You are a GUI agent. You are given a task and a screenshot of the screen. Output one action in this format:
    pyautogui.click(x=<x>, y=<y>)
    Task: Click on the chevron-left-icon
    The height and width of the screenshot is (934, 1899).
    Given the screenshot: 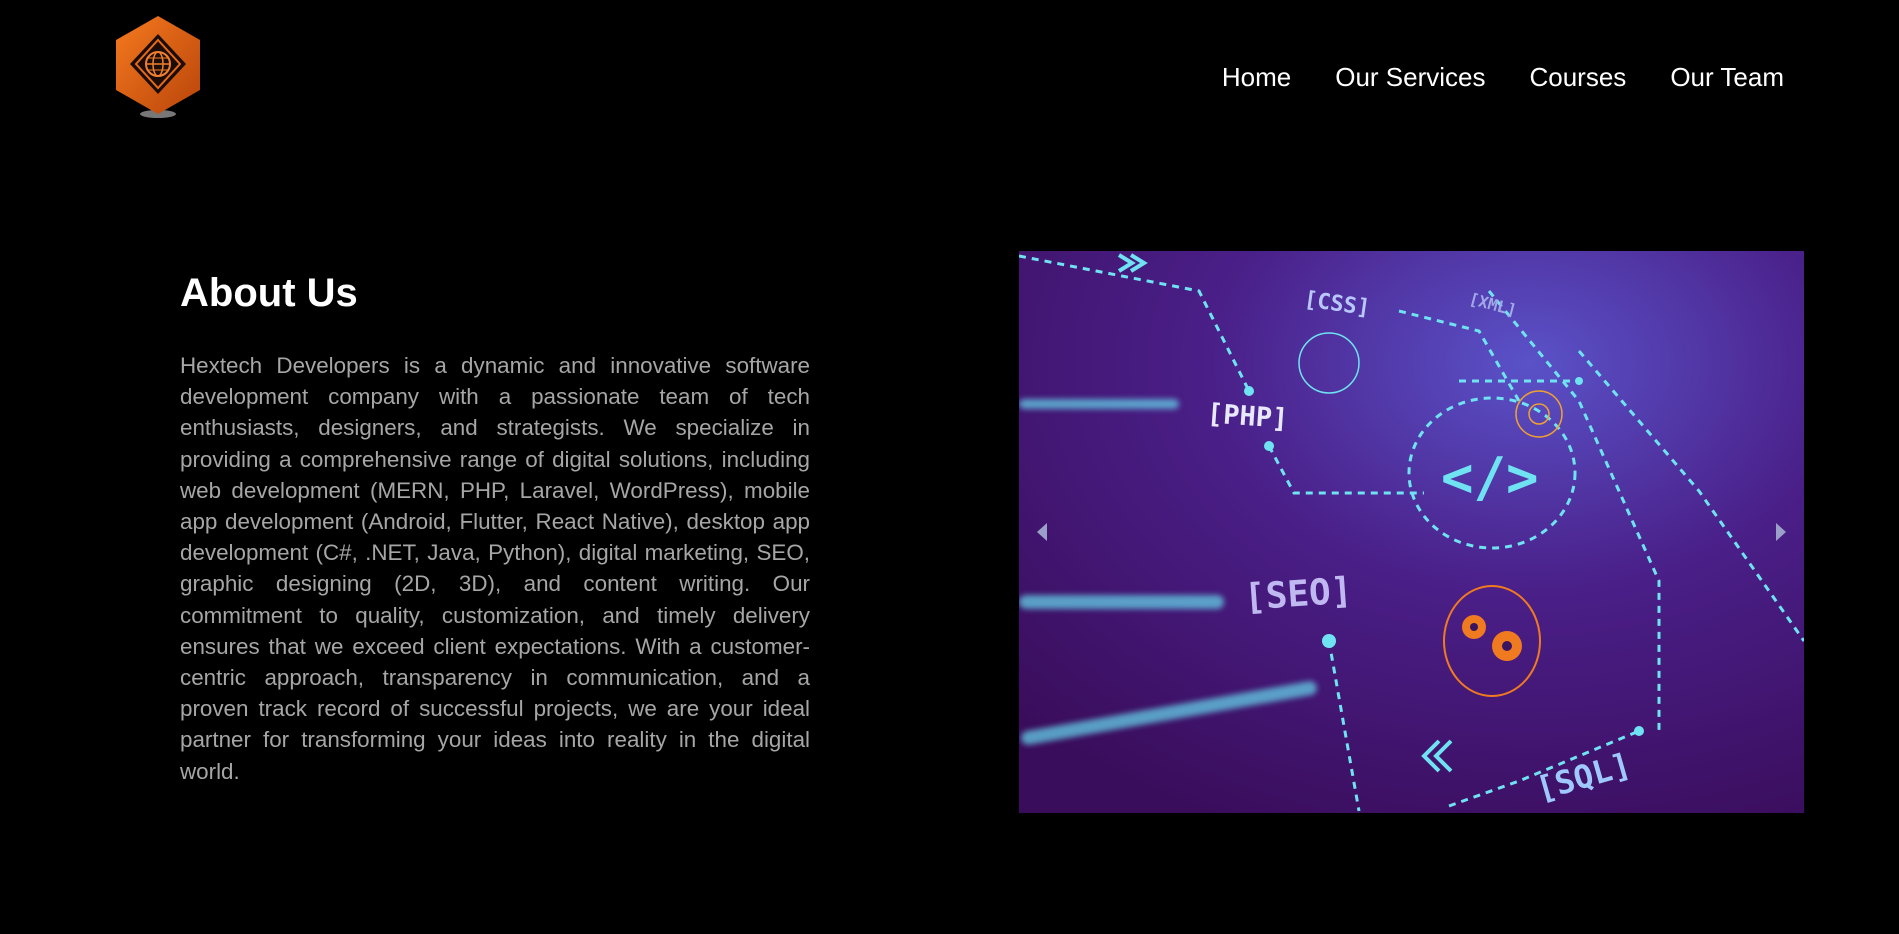 What is the action you would take?
    pyautogui.click(x=1042, y=532)
    